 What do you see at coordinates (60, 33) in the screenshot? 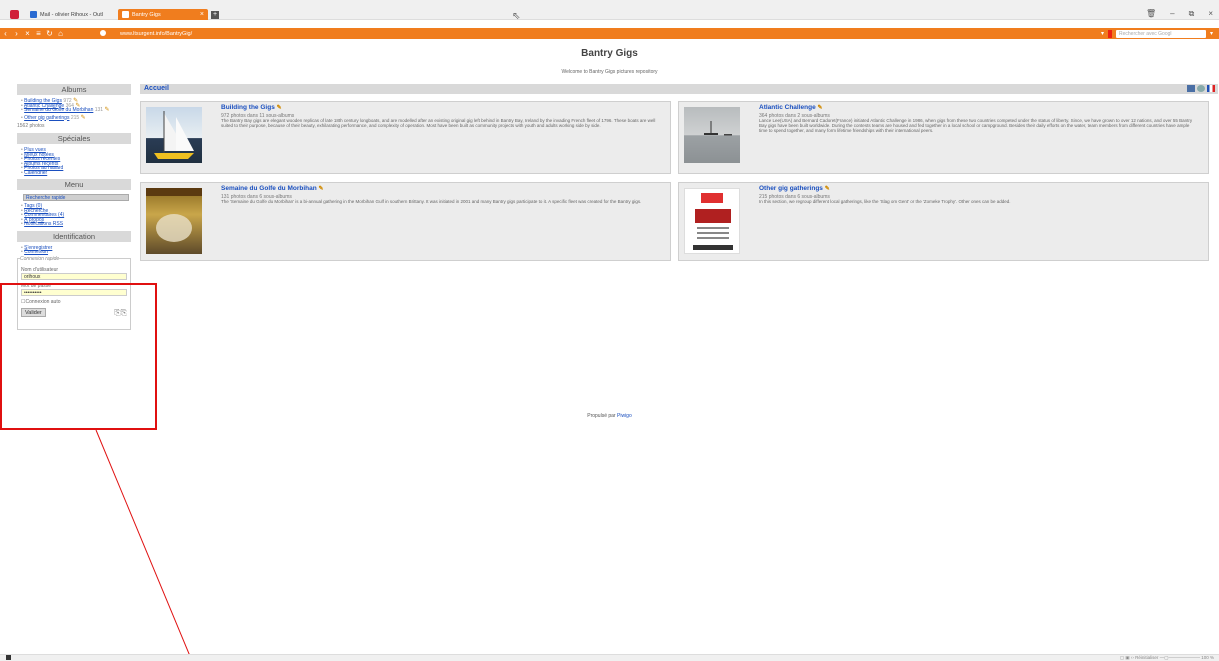
I see `home-icon: ⌂` at bounding box center [60, 33].